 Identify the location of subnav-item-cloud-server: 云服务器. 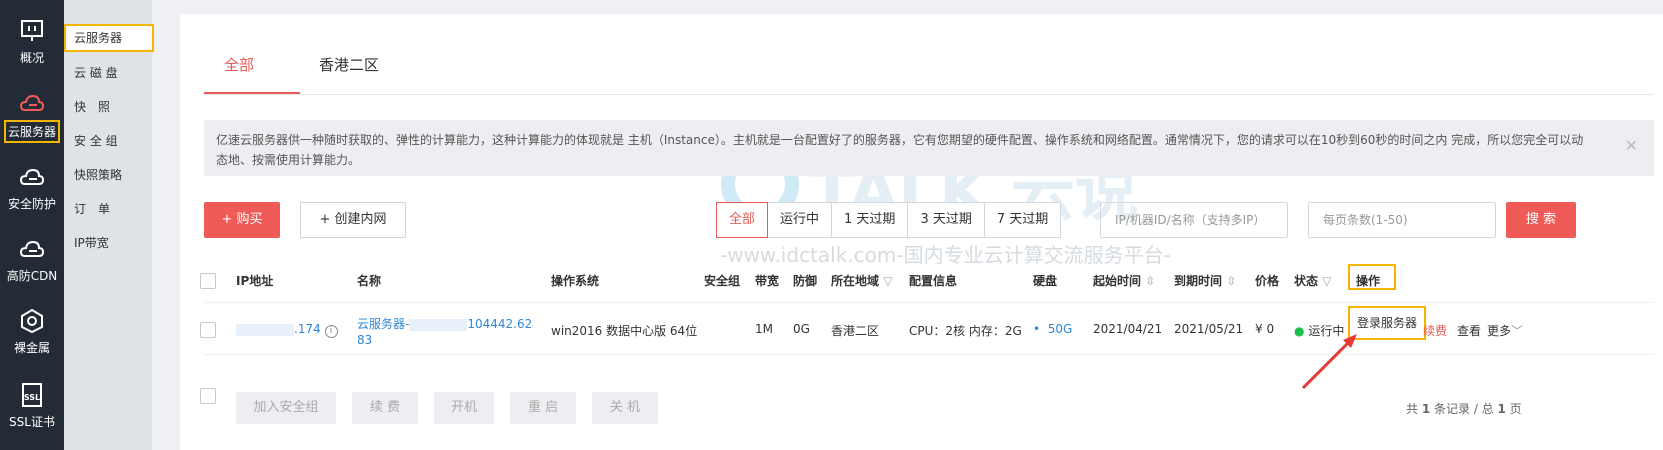
(109, 38).